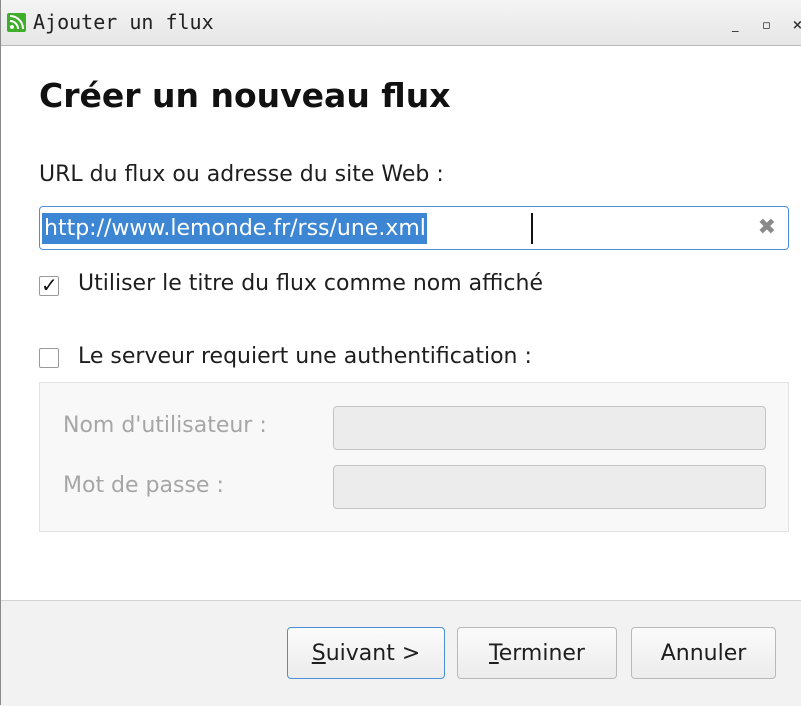  I want to click on window-title: Ajouter un flux, so click(123, 22).